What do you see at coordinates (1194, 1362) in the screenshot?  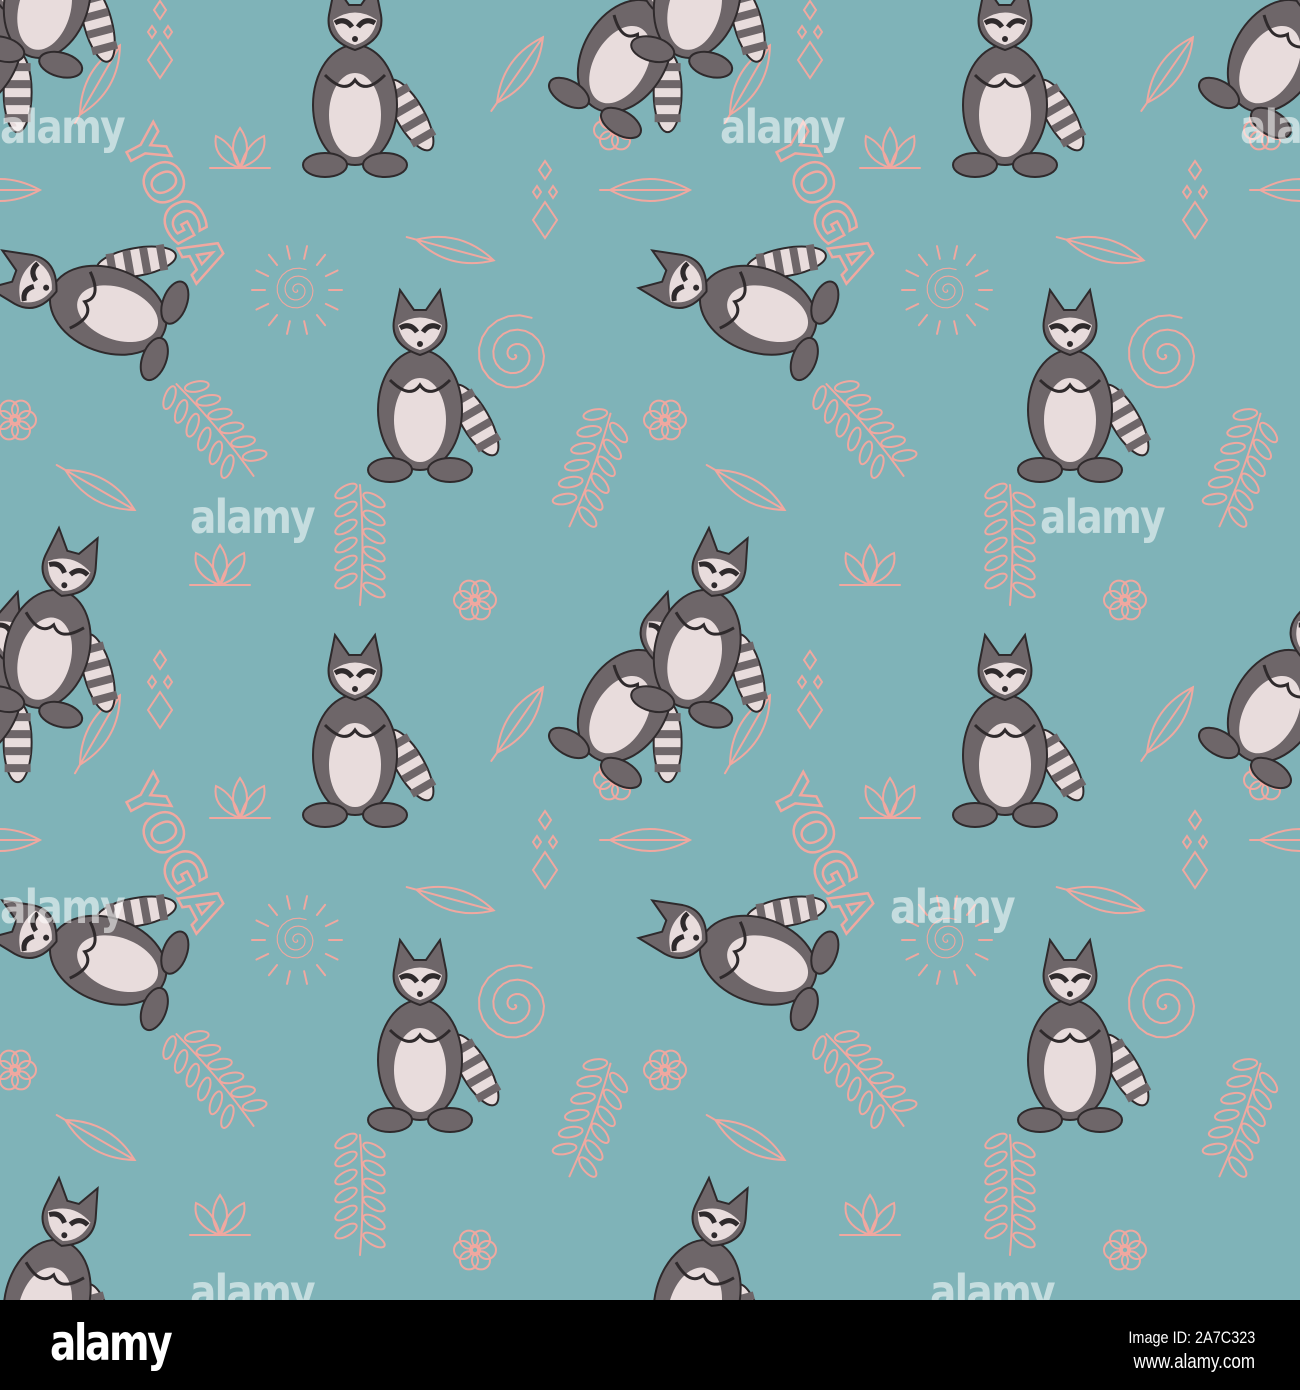 I see `site-url: www.alamy.com` at bounding box center [1194, 1362].